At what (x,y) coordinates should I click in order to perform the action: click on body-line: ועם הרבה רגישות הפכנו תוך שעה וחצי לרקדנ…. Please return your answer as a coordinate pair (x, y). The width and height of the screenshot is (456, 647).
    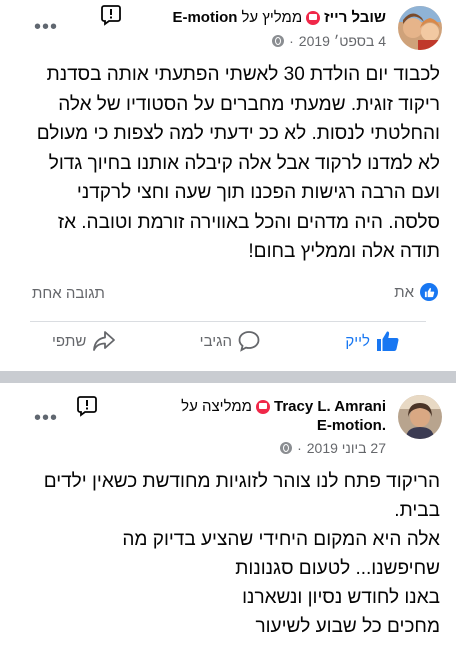
    Looking at the image, I should click on (258, 192).